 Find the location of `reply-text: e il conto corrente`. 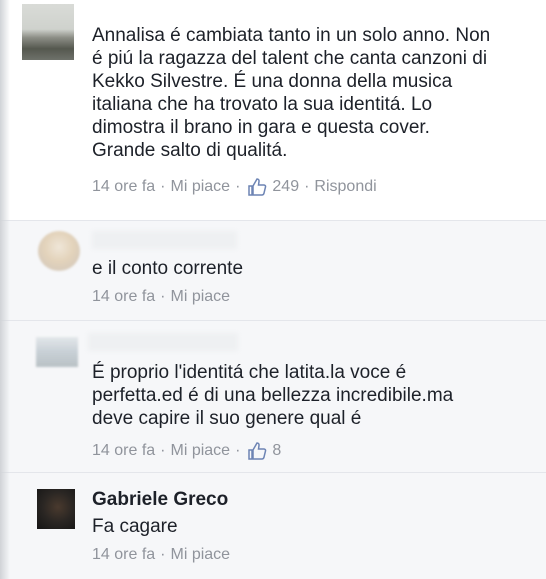

reply-text: e il conto corrente is located at coordinates (168, 268).